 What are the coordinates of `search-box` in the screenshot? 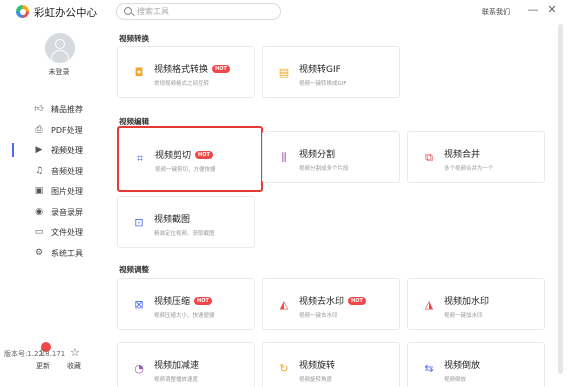 It's located at (198, 11).